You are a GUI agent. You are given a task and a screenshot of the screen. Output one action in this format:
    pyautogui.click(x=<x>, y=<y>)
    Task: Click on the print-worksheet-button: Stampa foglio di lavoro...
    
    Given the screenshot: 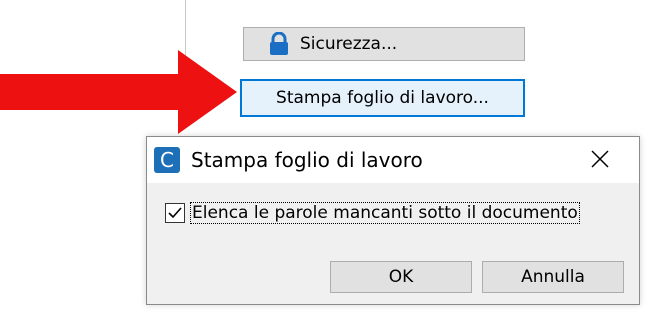 What is the action you would take?
    pyautogui.click(x=382, y=98)
    